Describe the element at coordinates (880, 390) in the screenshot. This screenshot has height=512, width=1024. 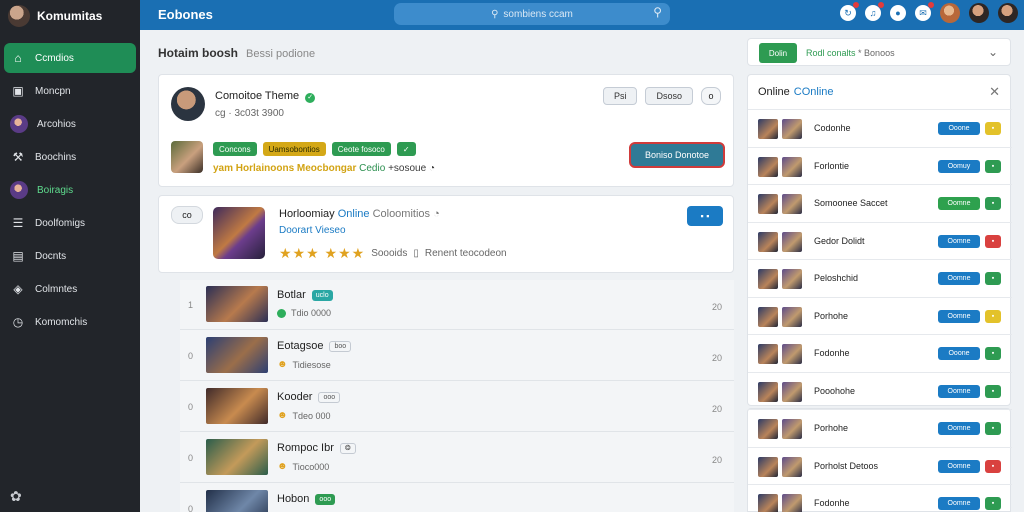
I see `online-user-row: Pooohohe Oomne ▪` at that location.